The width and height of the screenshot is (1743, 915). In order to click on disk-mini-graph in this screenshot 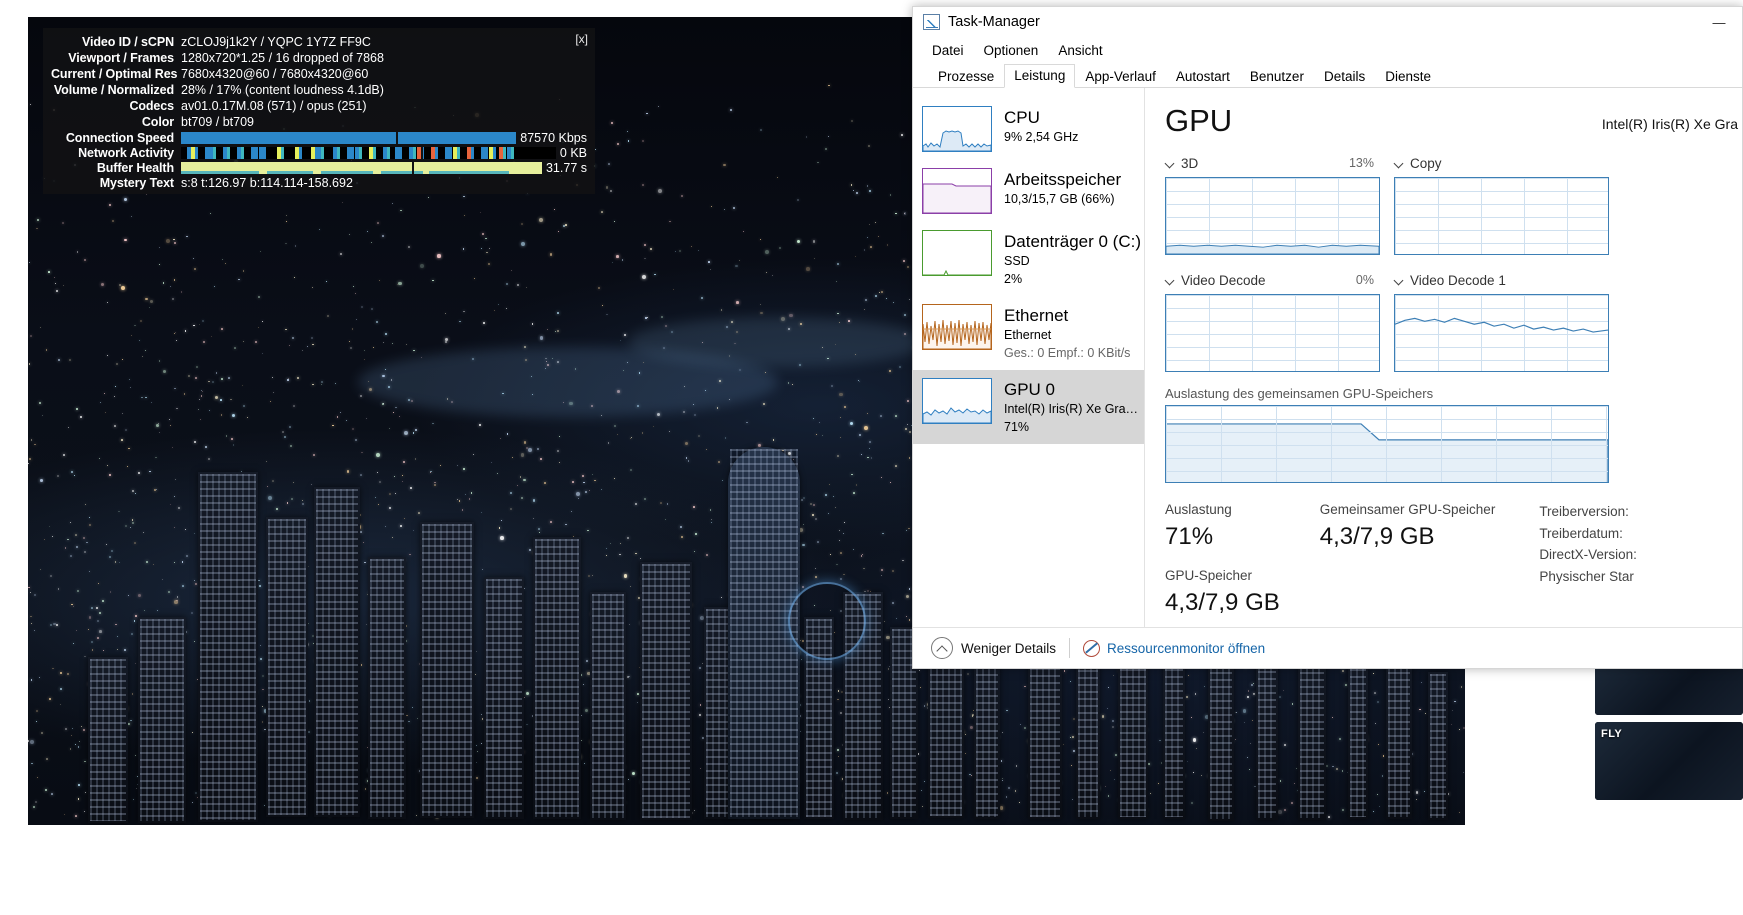, I will do `click(957, 253)`.